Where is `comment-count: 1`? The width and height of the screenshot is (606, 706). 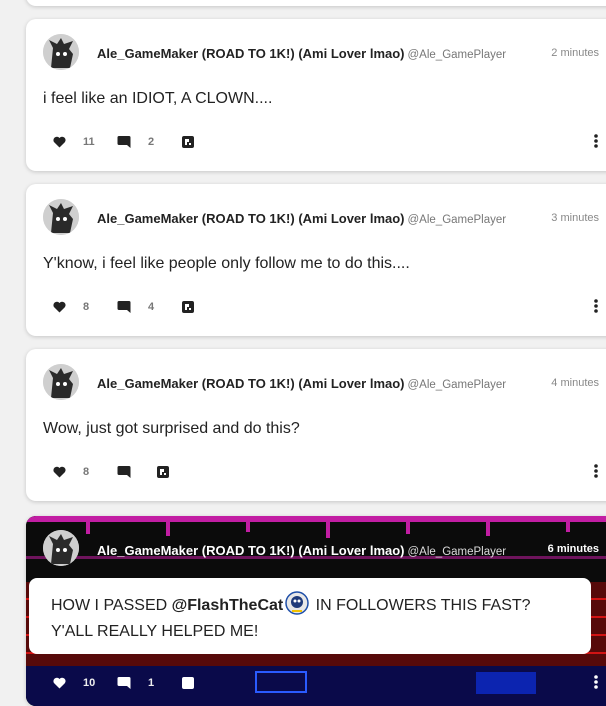
comment-count: 1 is located at coordinates (151, 683).